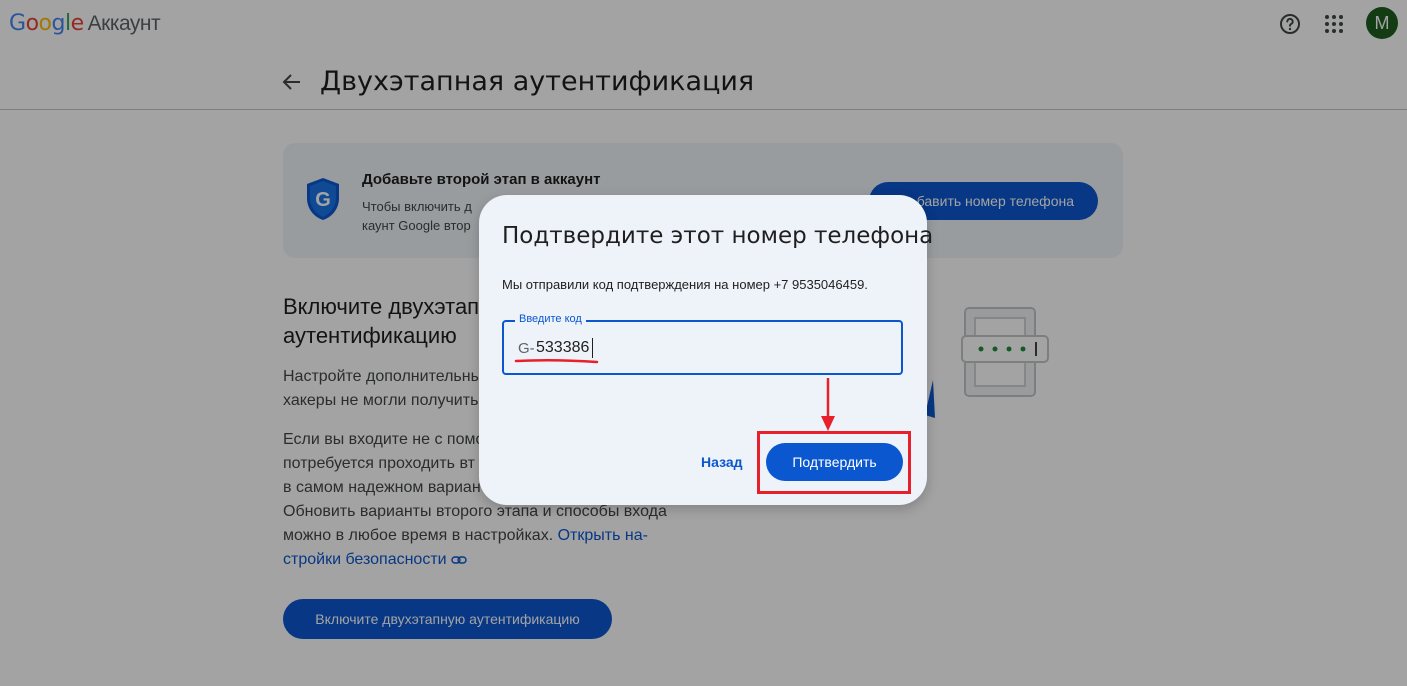  I want to click on back-button: Назад, so click(722, 462).